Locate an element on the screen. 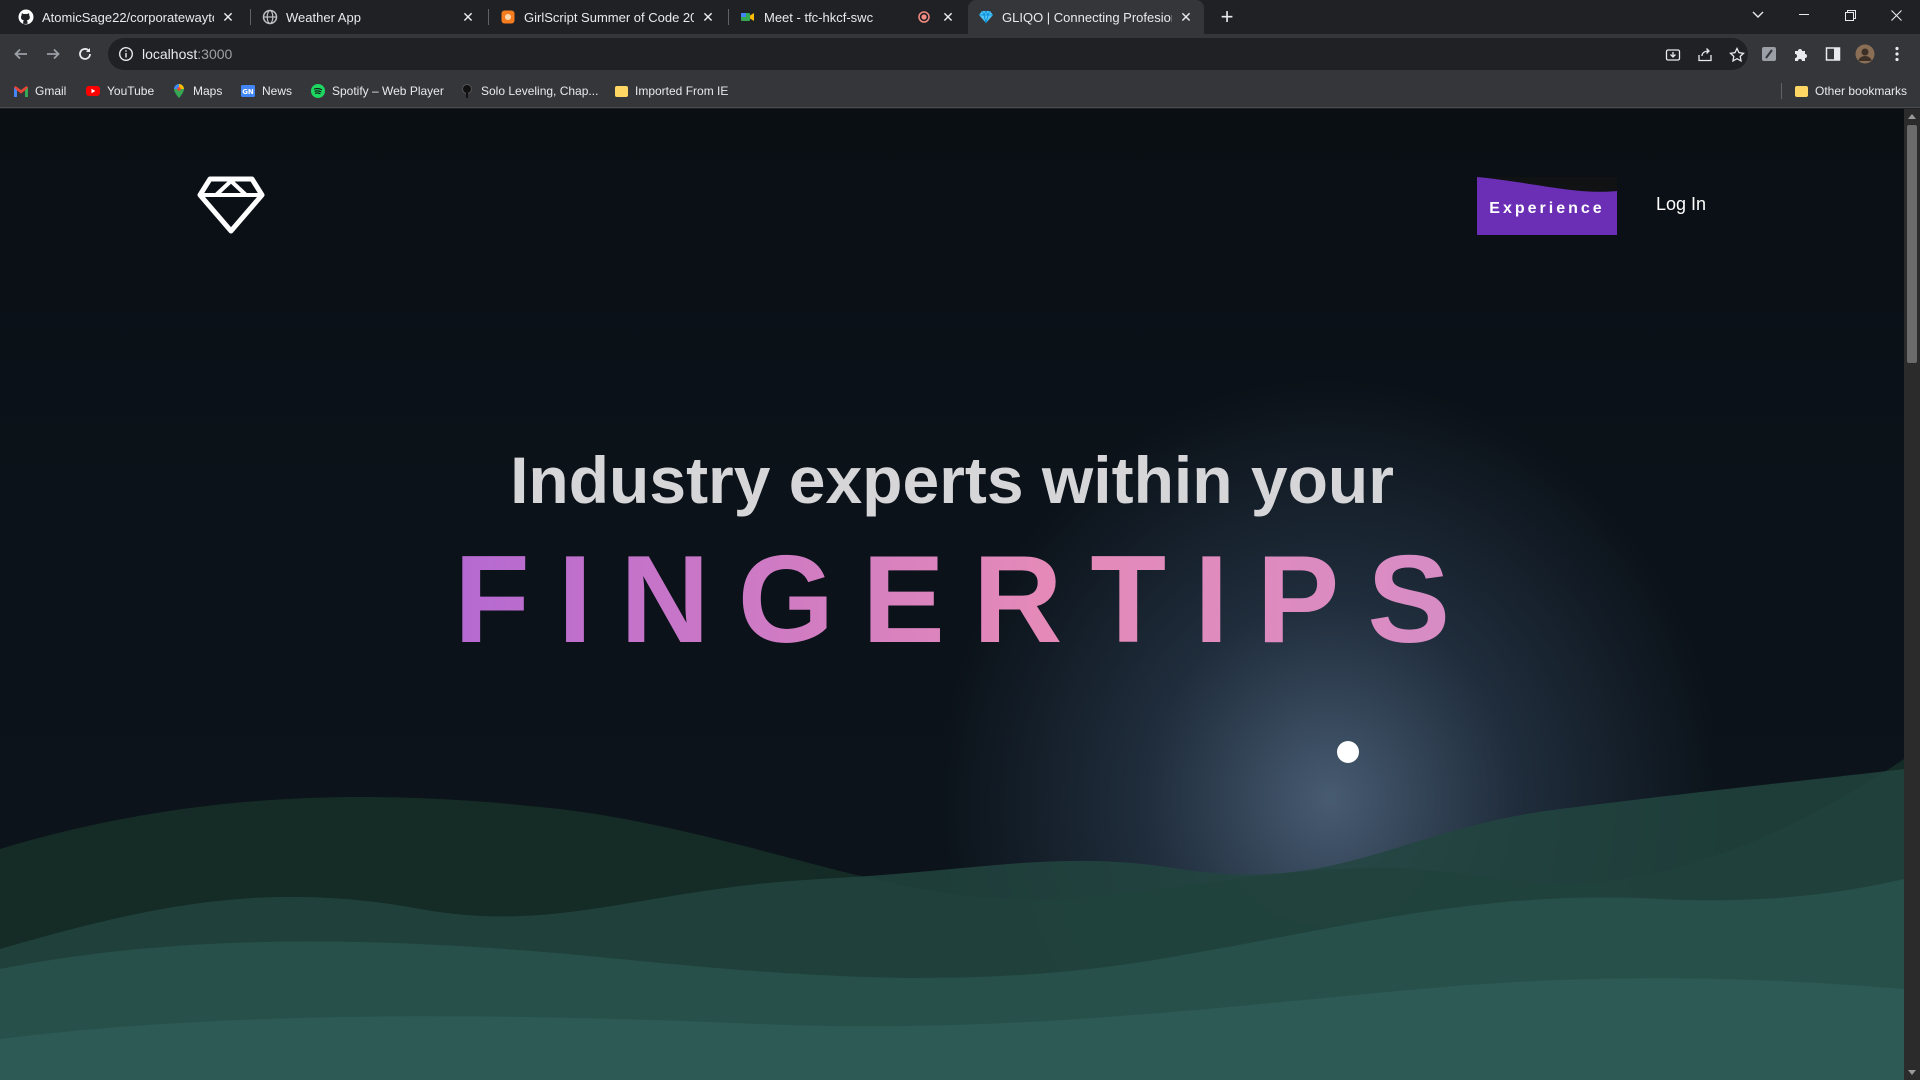  restore-icon is located at coordinates (1850, 15).